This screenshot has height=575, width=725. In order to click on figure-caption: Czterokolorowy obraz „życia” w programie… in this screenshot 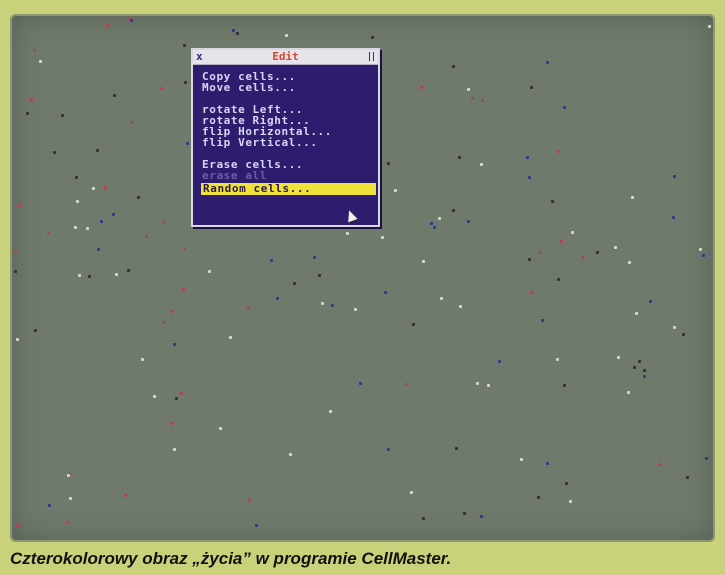, I will do `click(231, 558)`.